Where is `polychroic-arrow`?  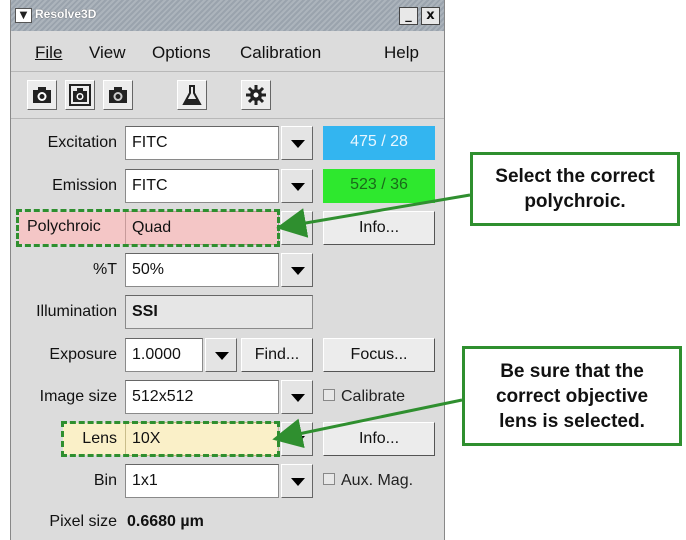 polychroic-arrow is located at coordinates (373, 215).